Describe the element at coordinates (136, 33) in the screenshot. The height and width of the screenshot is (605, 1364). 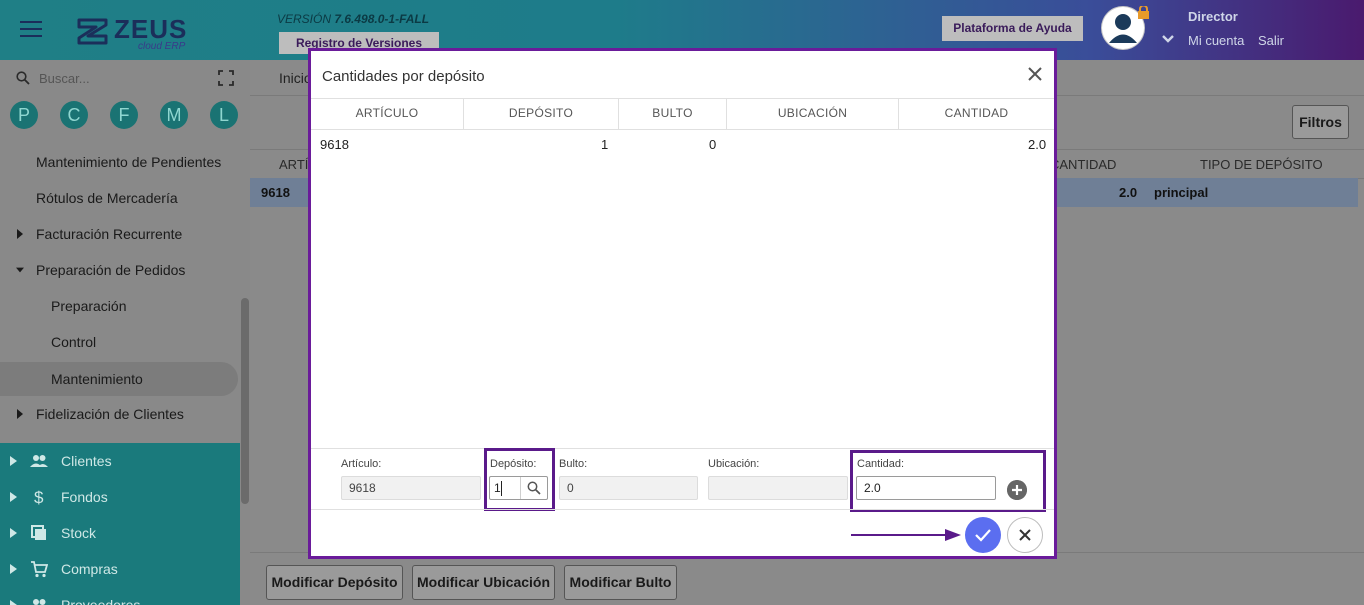
I see `app-logo: ZEUS cloud ERP` at that location.